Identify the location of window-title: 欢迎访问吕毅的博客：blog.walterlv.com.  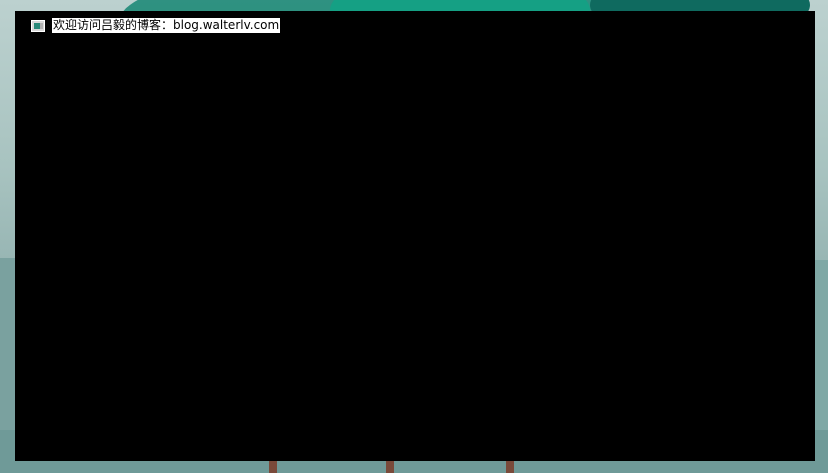
(166, 25).